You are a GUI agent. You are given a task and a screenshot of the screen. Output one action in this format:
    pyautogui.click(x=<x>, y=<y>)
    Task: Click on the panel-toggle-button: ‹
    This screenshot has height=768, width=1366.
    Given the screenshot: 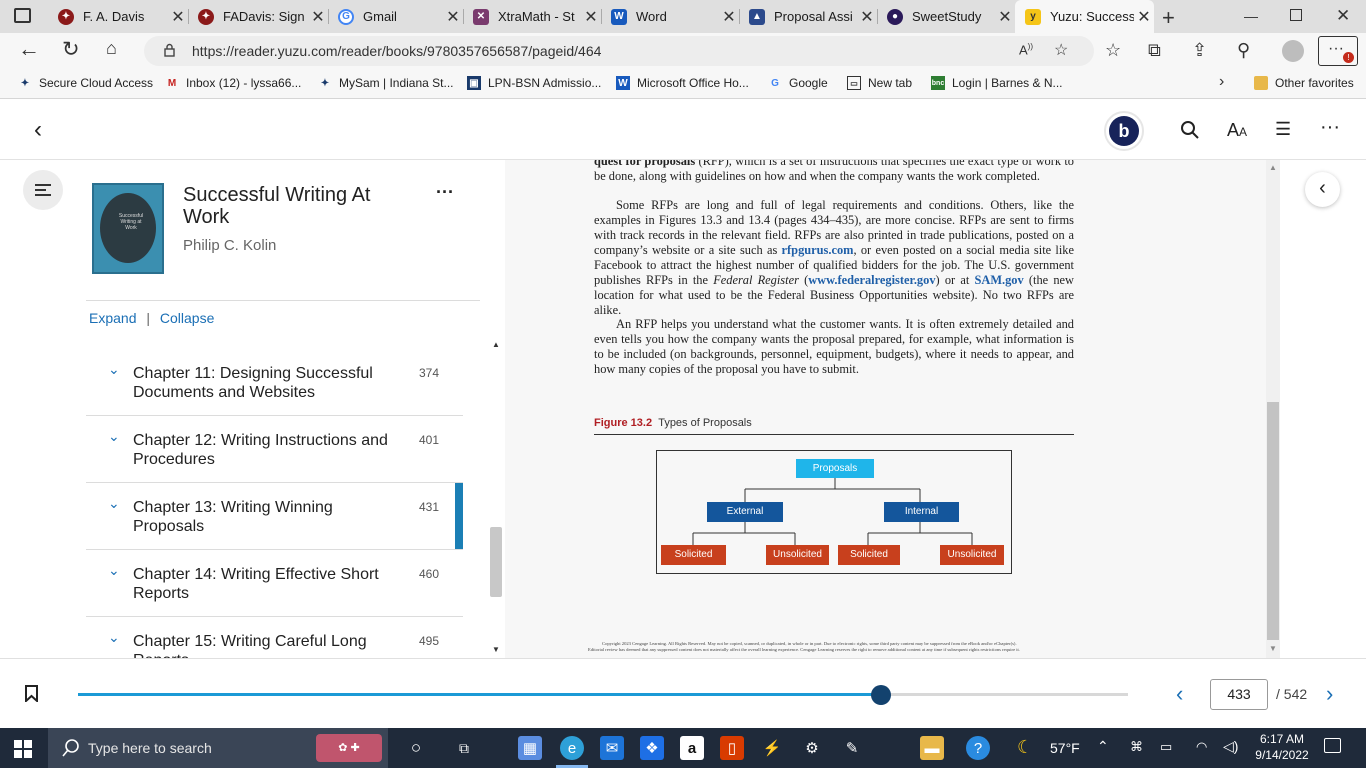 What is the action you would take?
    pyautogui.click(x=1322, y=189)
    